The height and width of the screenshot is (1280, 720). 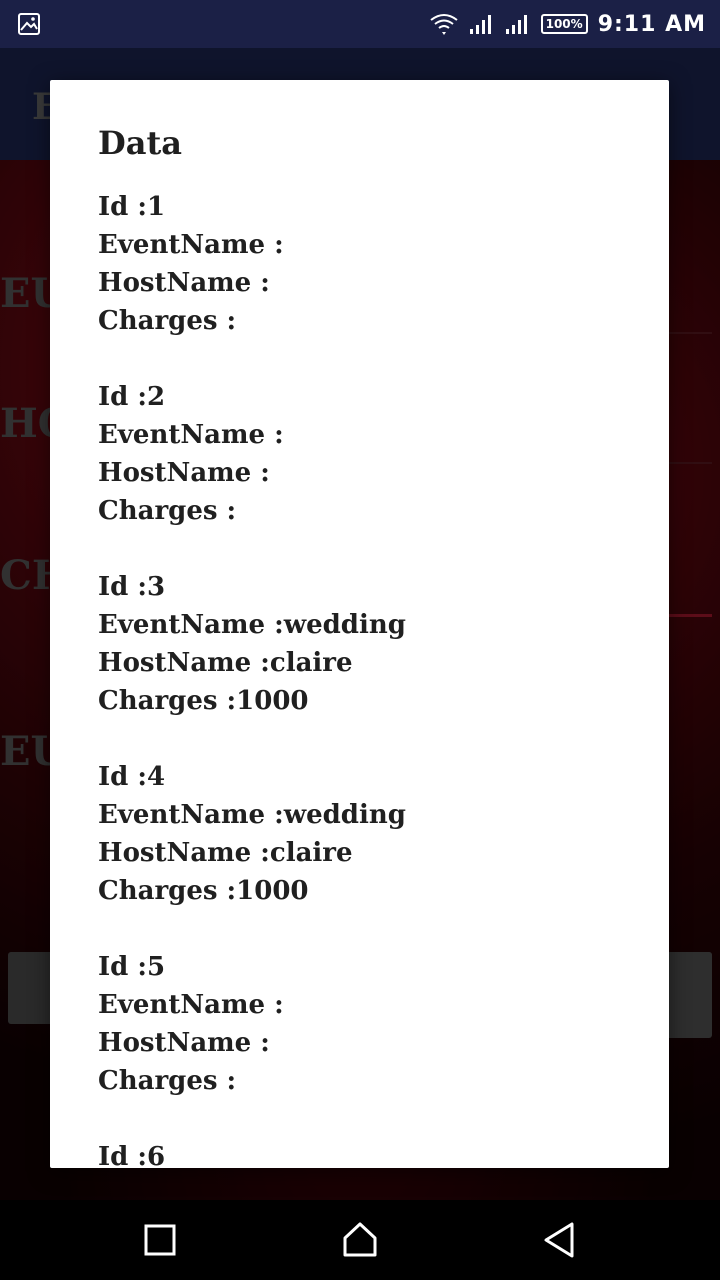 What do you see at coordinates (160, 1240) in the screenshot?
I see `recents-icon` at bounding box center [160, 1240].